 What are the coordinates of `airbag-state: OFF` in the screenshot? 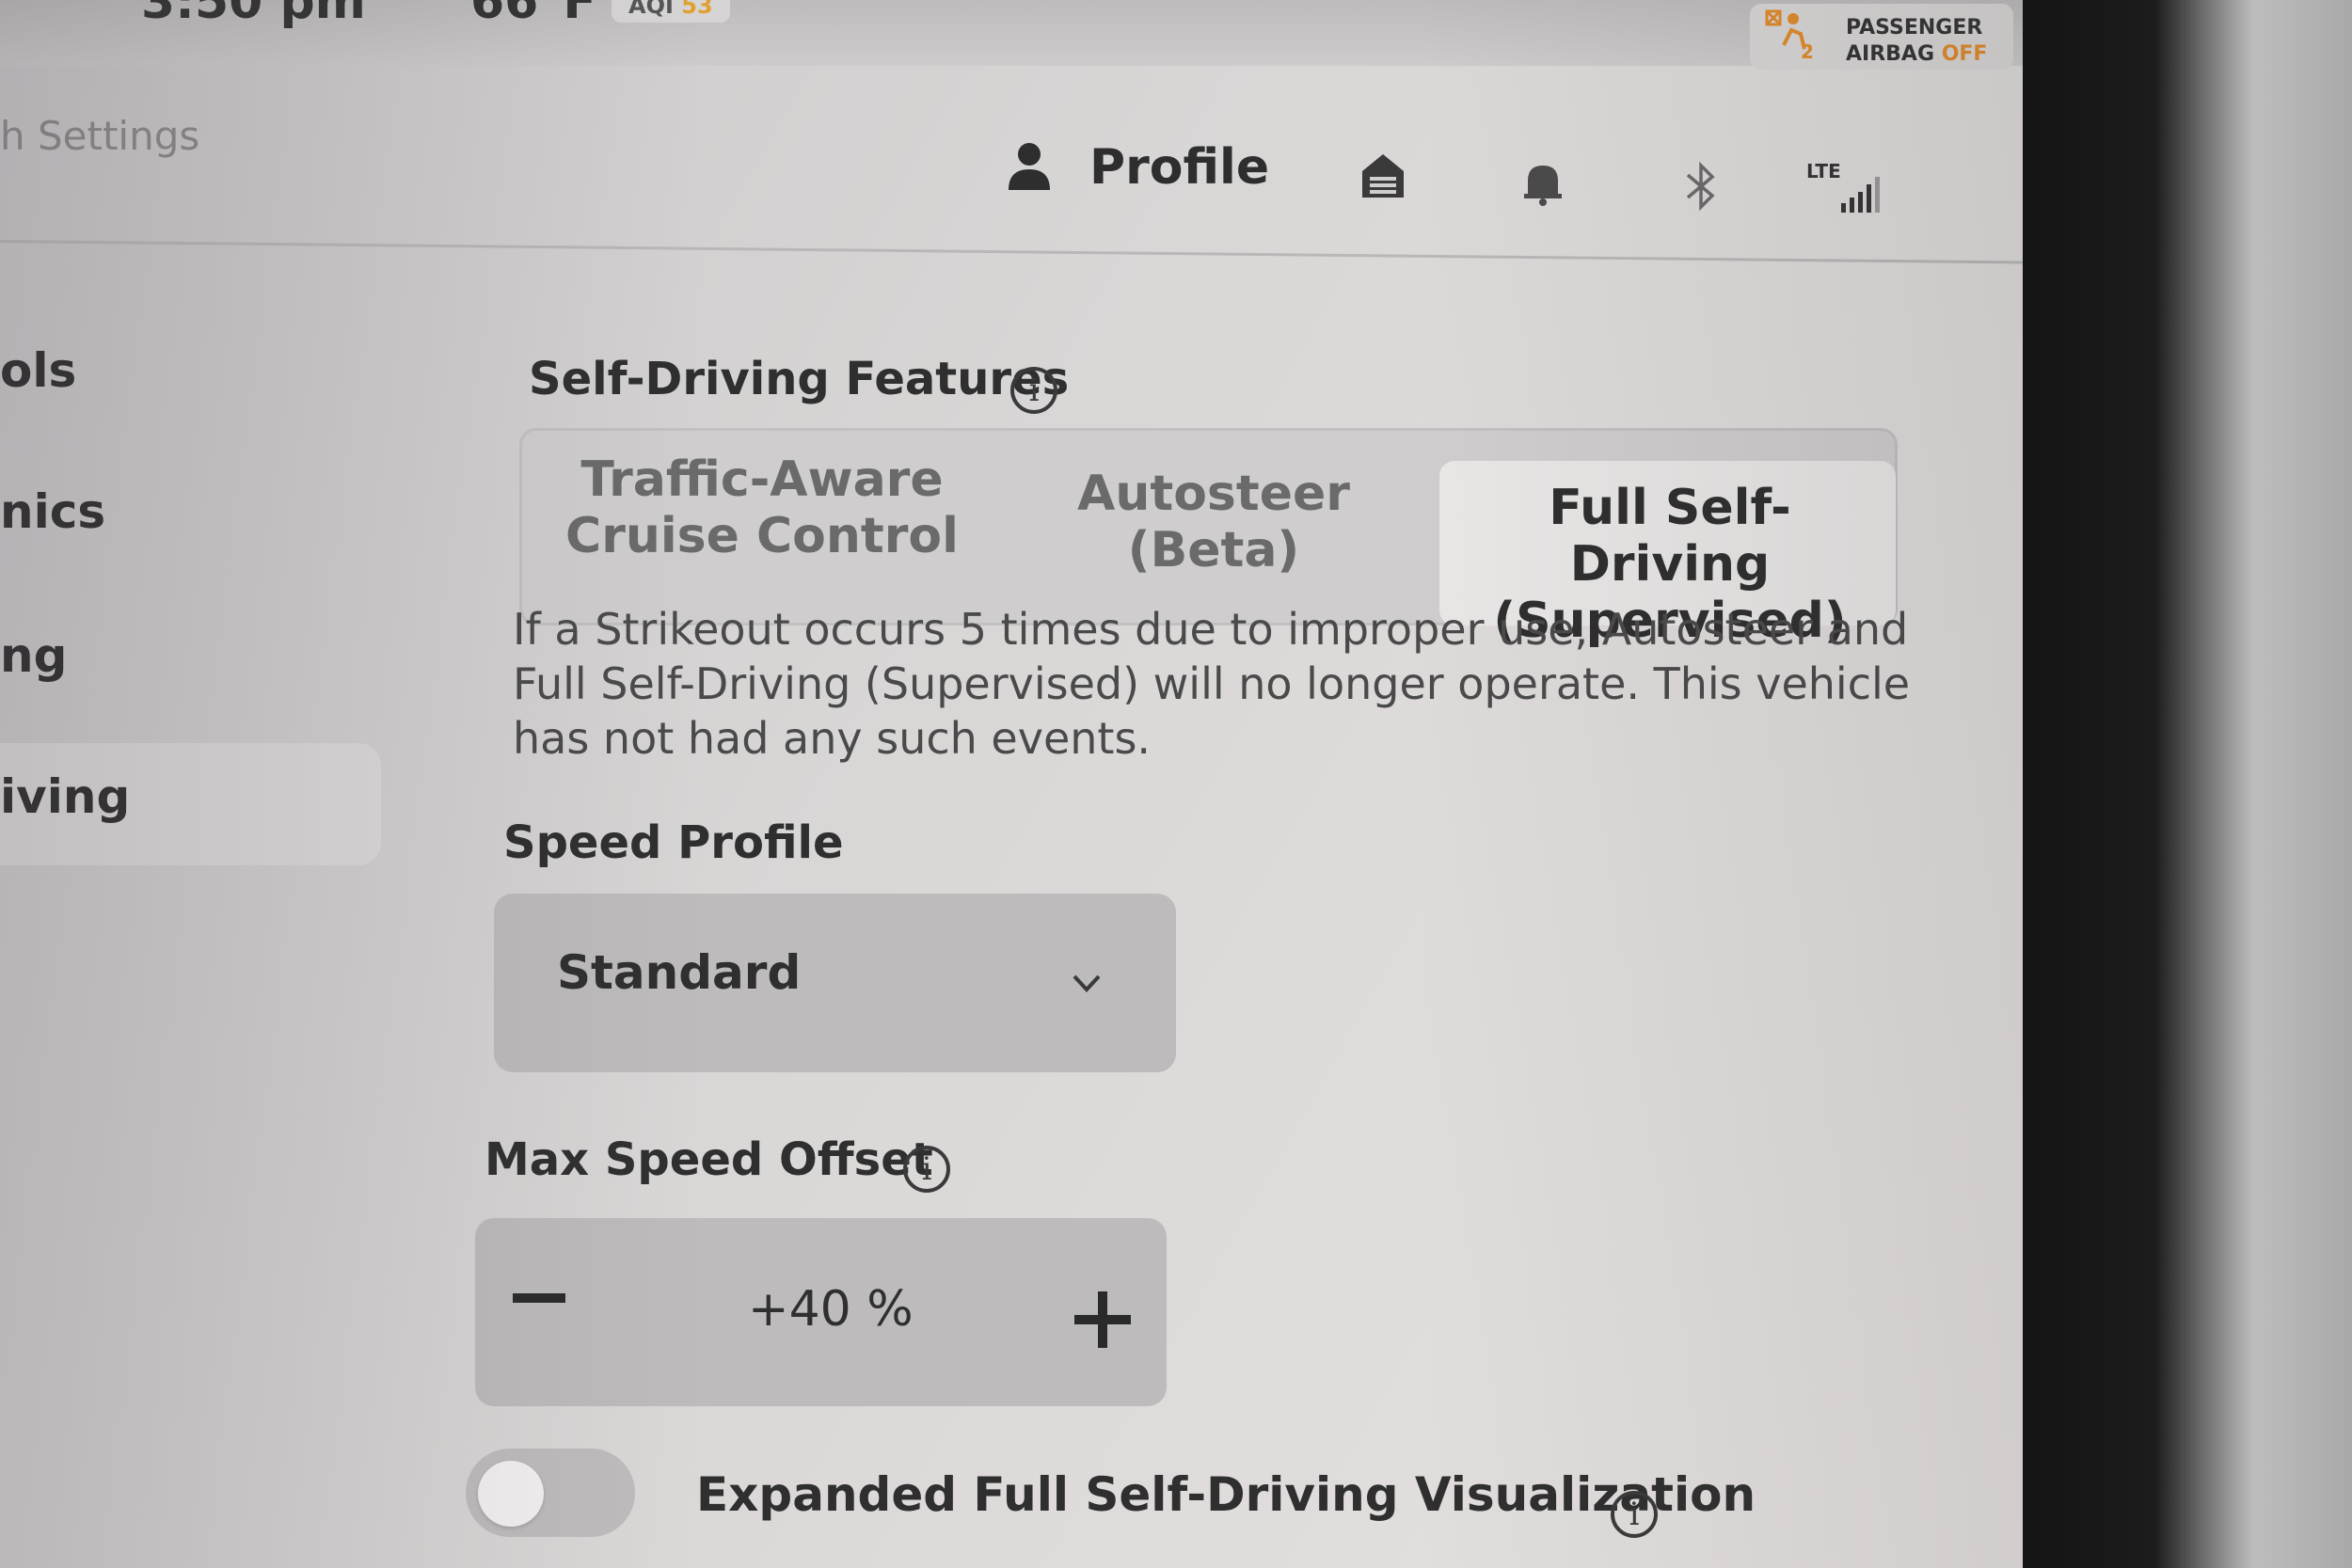 It's located at (1964, 54).